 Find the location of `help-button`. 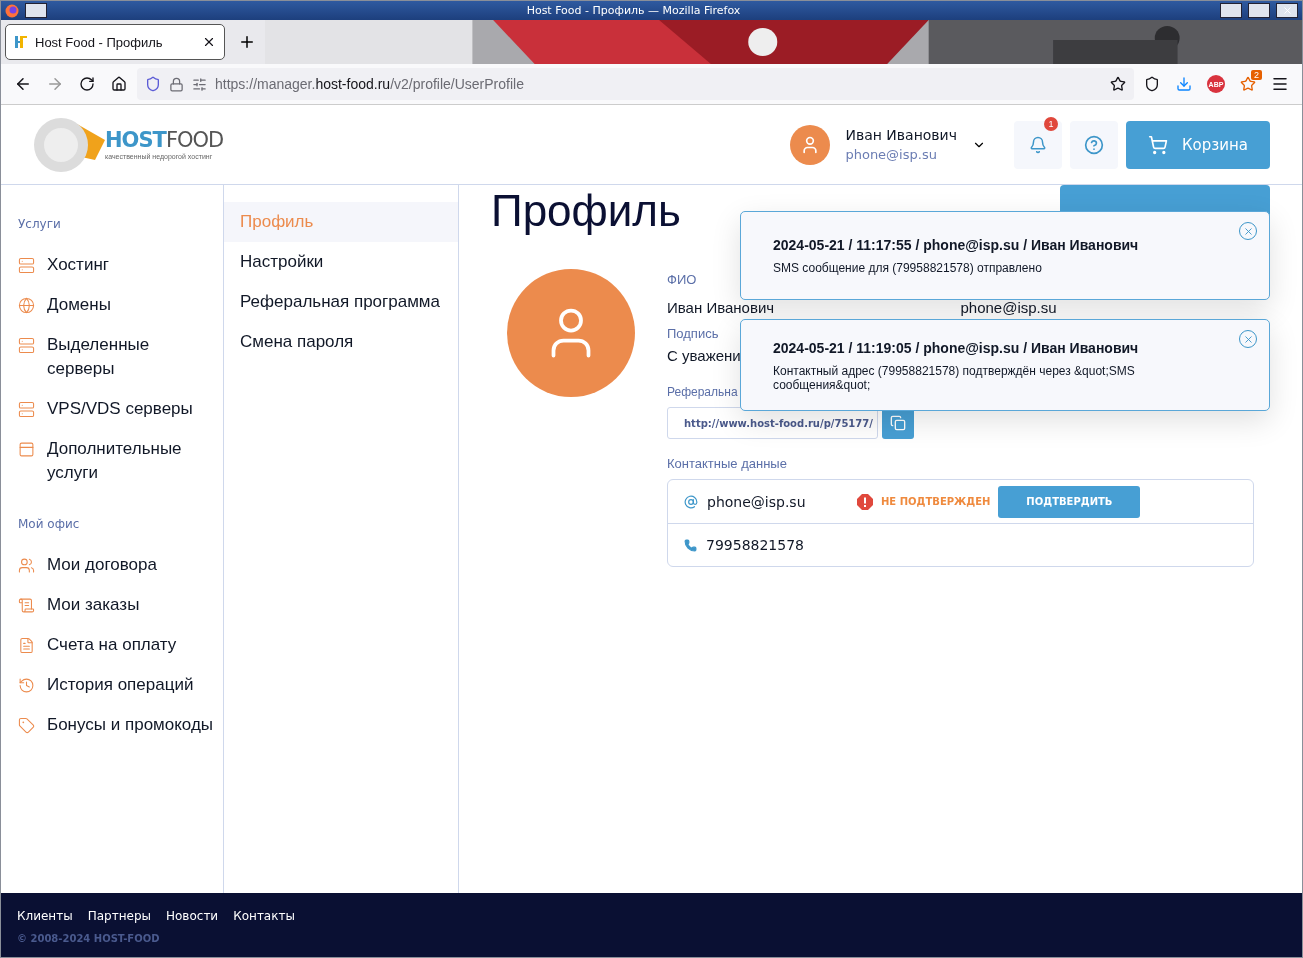

help-button is located at coordinates (1094, 144).